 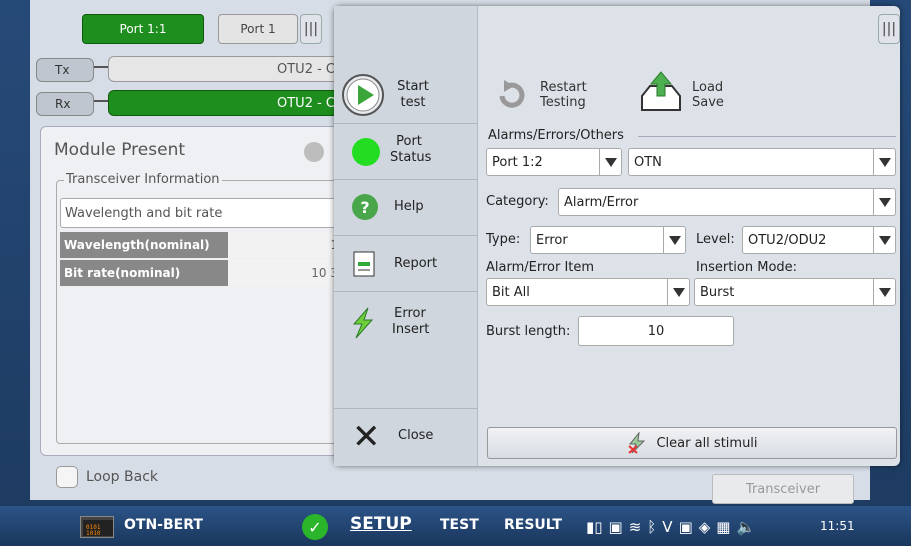 I want to click on start-test-label: Start test, so click(x=413, y=94).